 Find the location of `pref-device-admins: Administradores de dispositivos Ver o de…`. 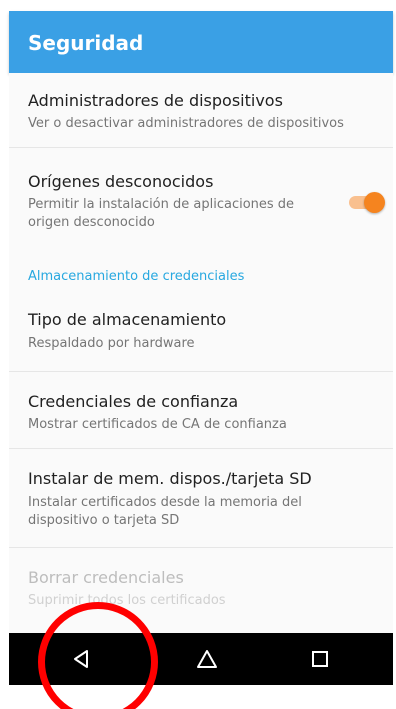

pref-device-admins: Administradores de dispositivos Ver o de… is located at coordinates (201, 110).